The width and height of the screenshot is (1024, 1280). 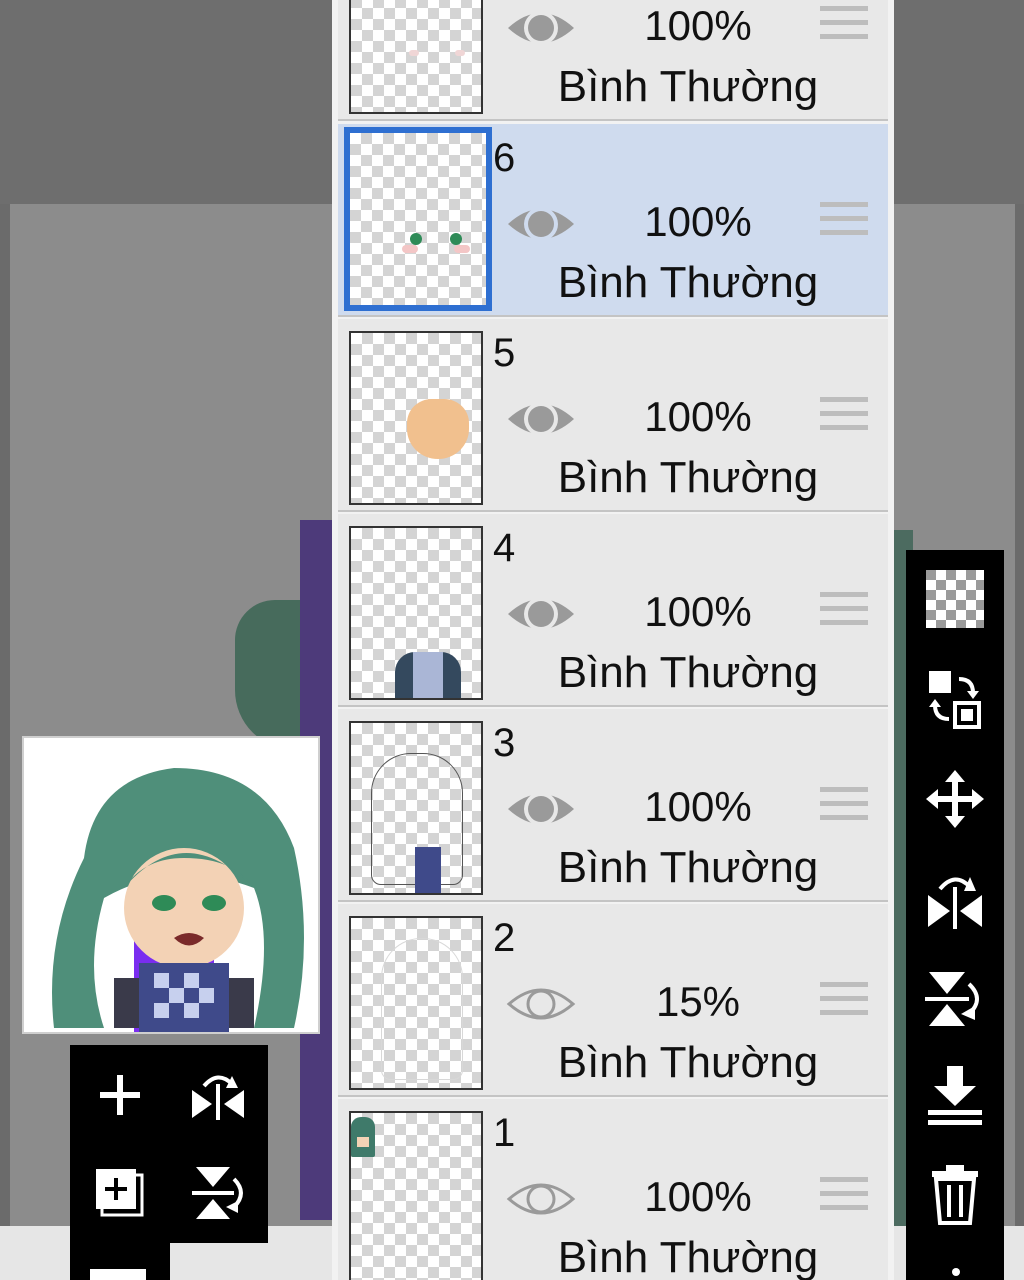 What do you see at coordinates (504, 158) in the screenshot?
I see `layer-number: 6` at bounding box center [504, 158].